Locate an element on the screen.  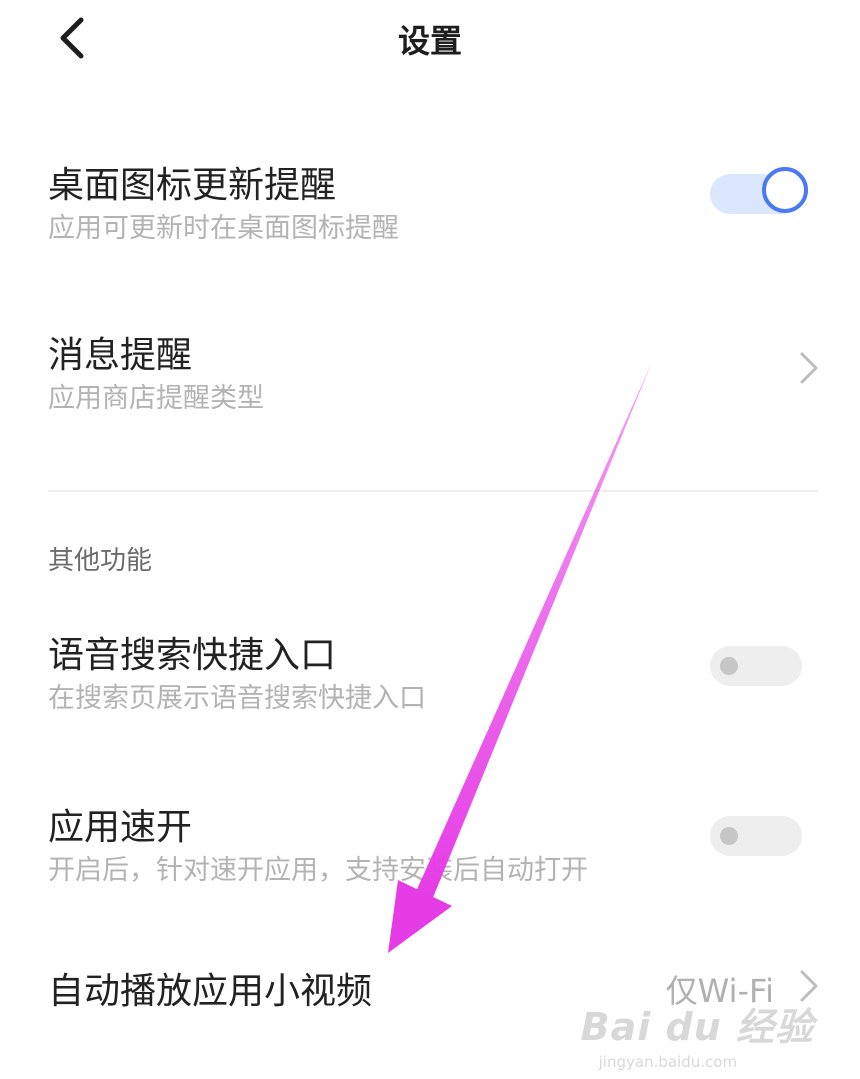
watermark-logo: Bai du 经验 is located at coordinates (697, 1027).